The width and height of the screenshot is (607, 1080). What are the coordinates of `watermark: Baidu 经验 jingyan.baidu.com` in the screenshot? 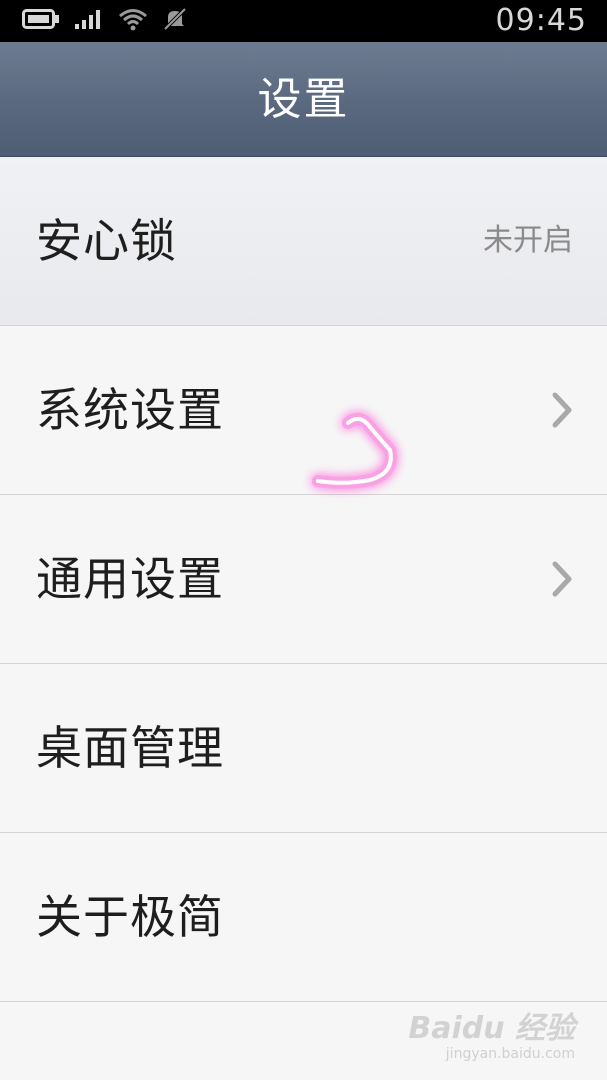 It's located at (491, 1037).